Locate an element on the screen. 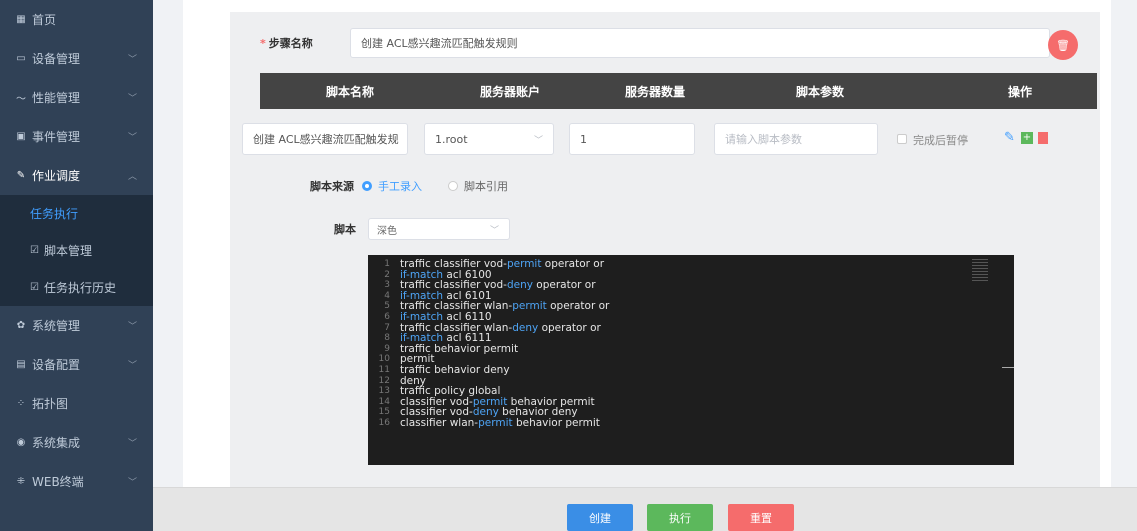  step-name-label: * 步骤名称 is located at coordinates (286, 43).